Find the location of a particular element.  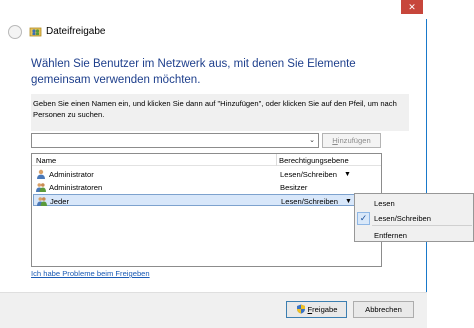

add-button-label: inzufügen is located at coordinates (354, 140).